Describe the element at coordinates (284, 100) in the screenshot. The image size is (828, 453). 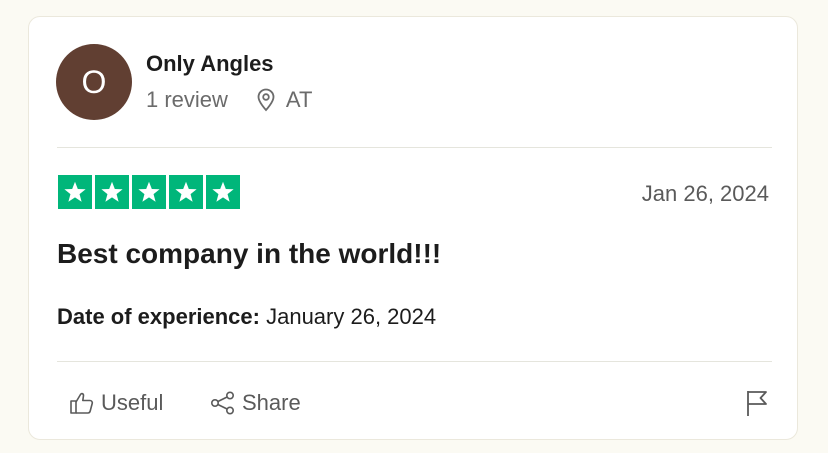
I see `author-location: AT` at that location.